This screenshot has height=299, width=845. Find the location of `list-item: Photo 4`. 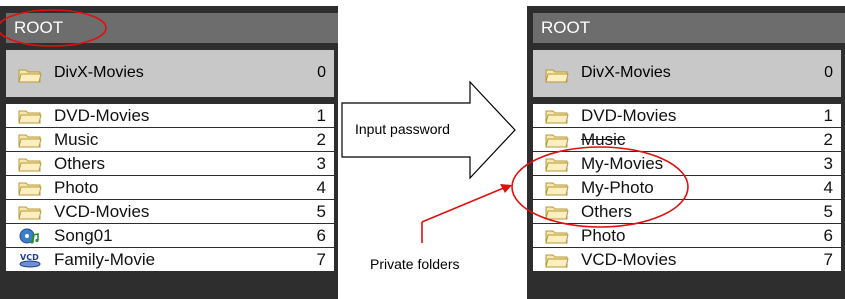

list-item: Photo 4 is located at coordinates (170, 187).